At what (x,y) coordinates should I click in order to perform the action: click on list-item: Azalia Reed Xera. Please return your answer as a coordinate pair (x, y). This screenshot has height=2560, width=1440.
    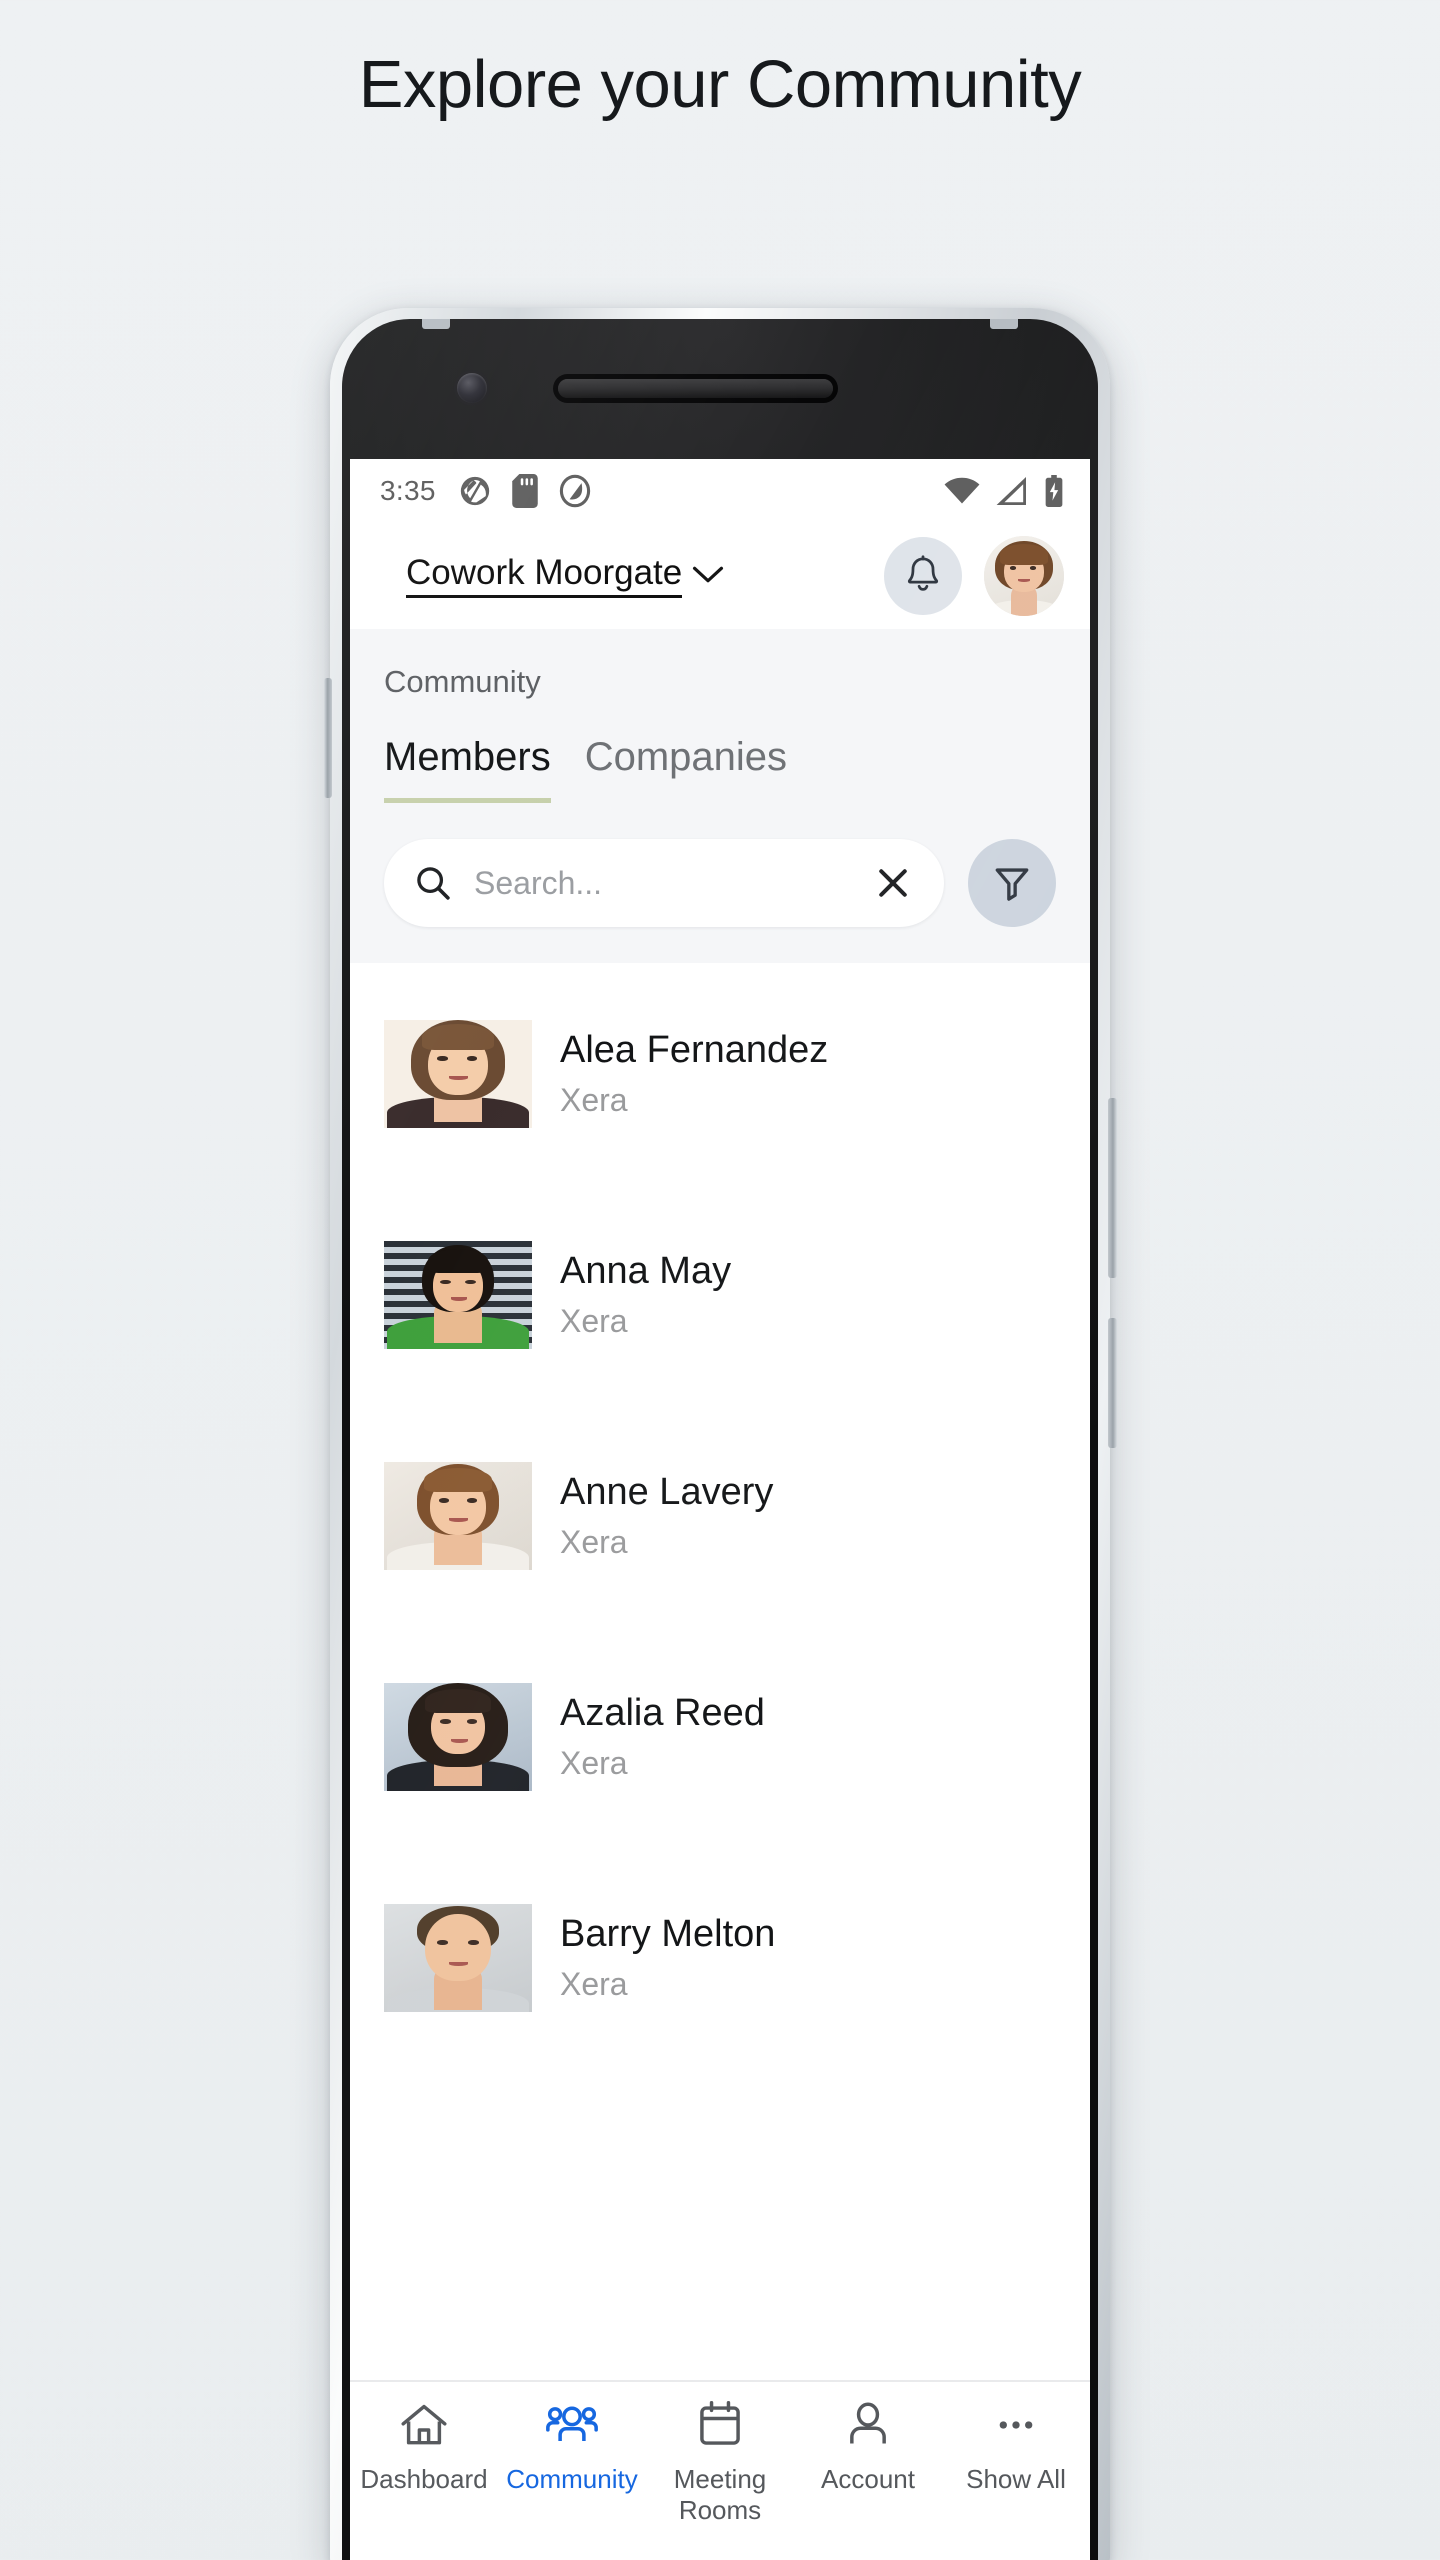
    Looking at the image, I should click on (720, 1736).